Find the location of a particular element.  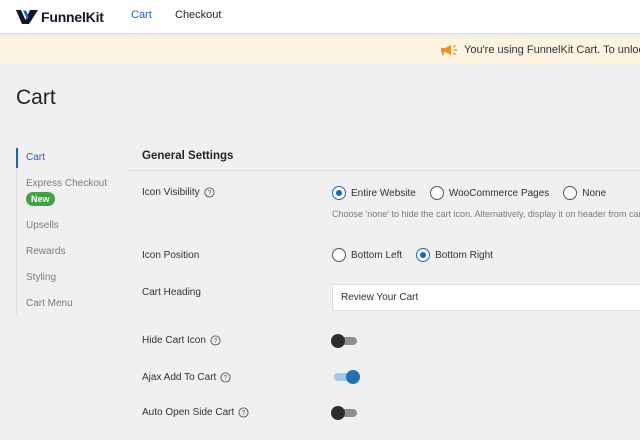

section-divider is located at coordinates (384, 170).